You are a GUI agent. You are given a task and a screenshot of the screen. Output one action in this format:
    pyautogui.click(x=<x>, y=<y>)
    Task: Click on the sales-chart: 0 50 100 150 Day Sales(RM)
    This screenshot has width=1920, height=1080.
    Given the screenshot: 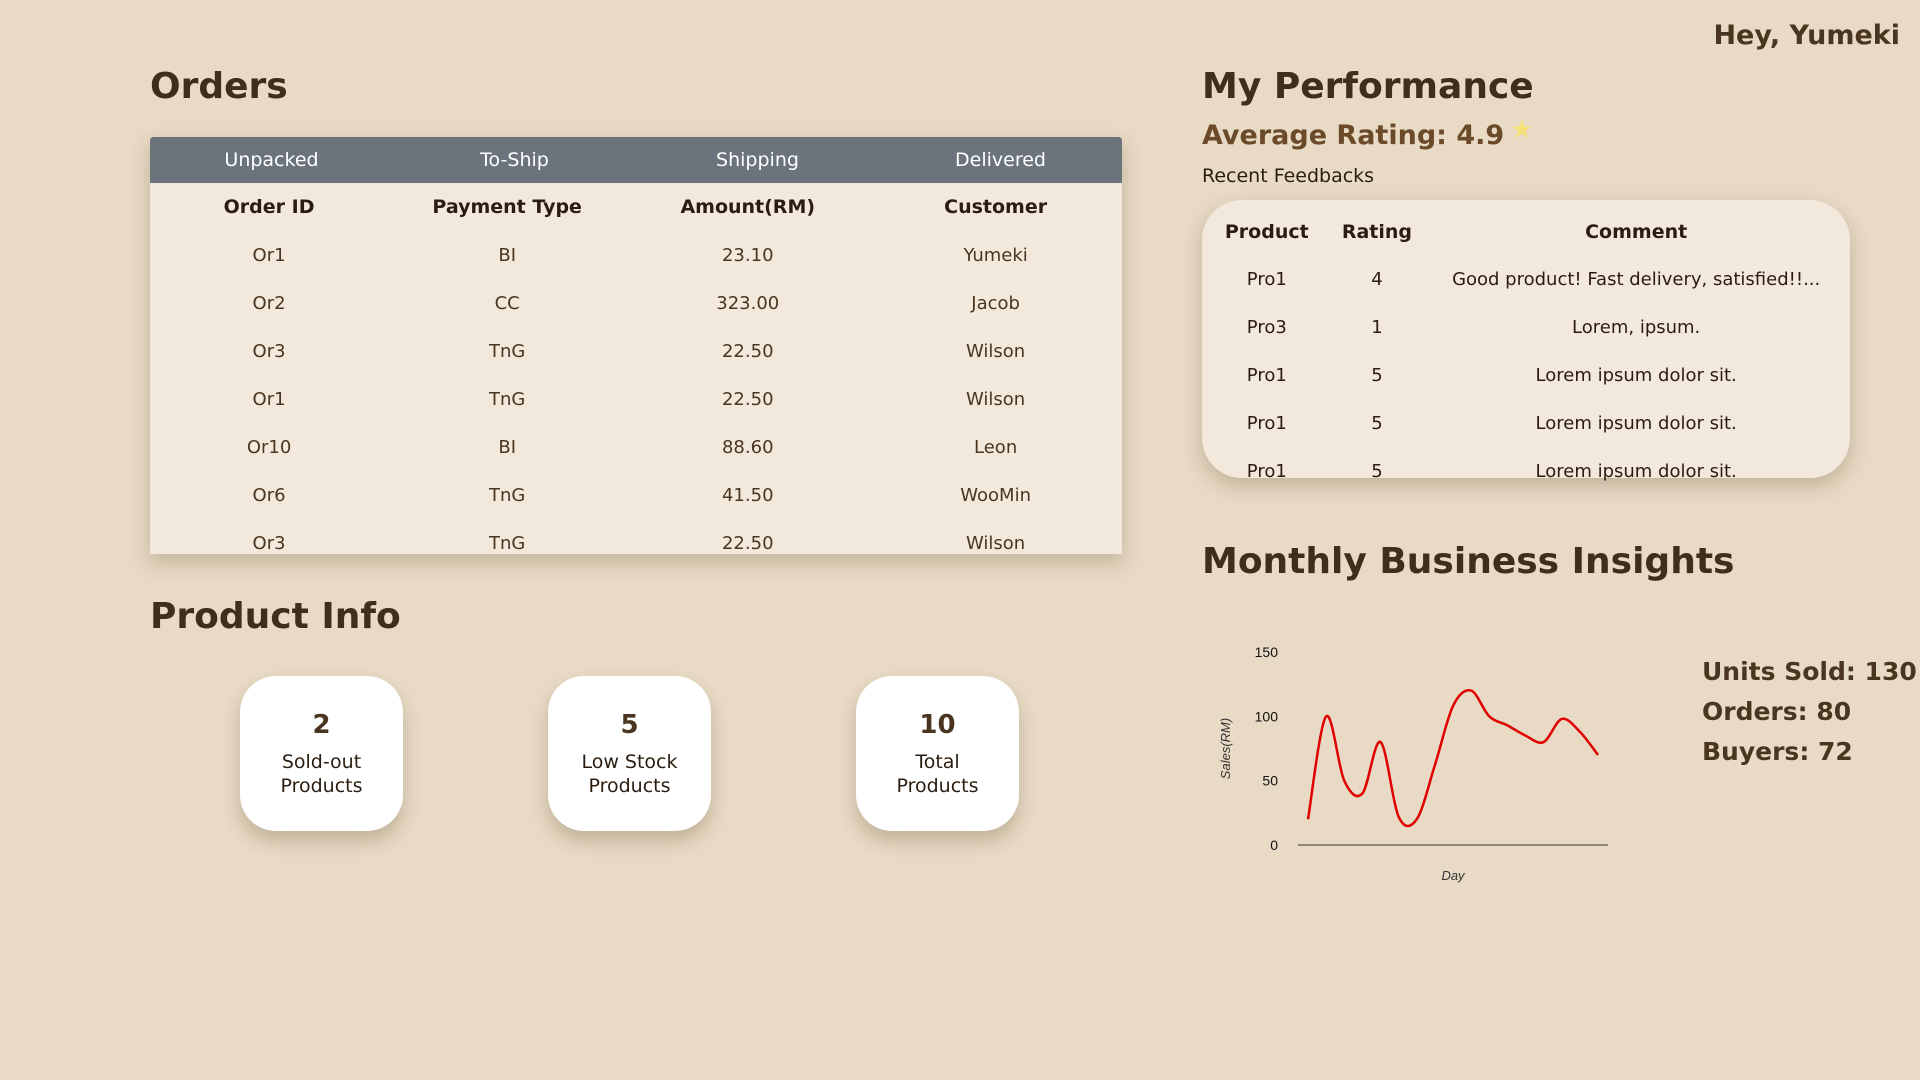 What is the action you would take?
    pyautogui.click(x=1420, y=765)
    